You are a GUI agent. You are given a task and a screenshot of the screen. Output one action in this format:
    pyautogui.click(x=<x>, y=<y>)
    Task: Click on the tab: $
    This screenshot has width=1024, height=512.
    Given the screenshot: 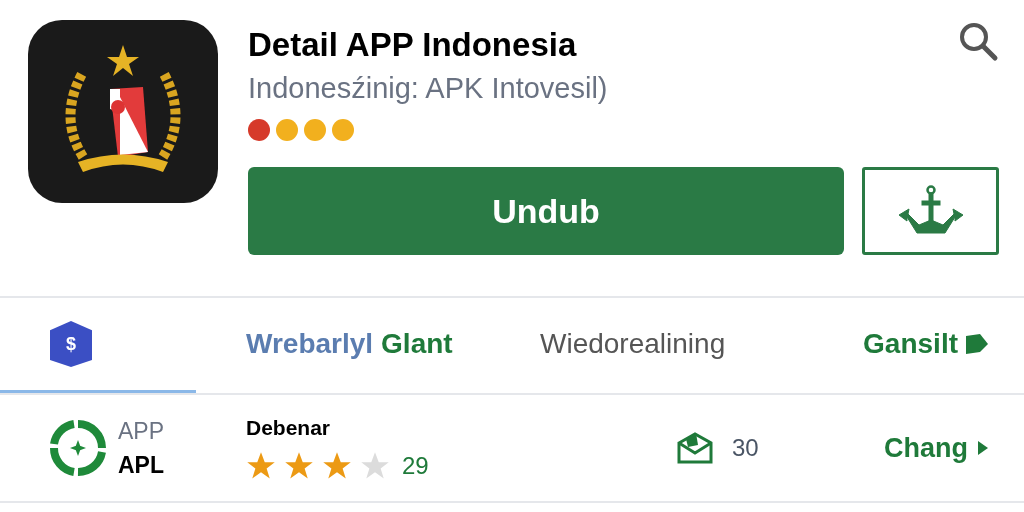 What is the action you would take?
    pyautogui.click(x=98, y=345)
    